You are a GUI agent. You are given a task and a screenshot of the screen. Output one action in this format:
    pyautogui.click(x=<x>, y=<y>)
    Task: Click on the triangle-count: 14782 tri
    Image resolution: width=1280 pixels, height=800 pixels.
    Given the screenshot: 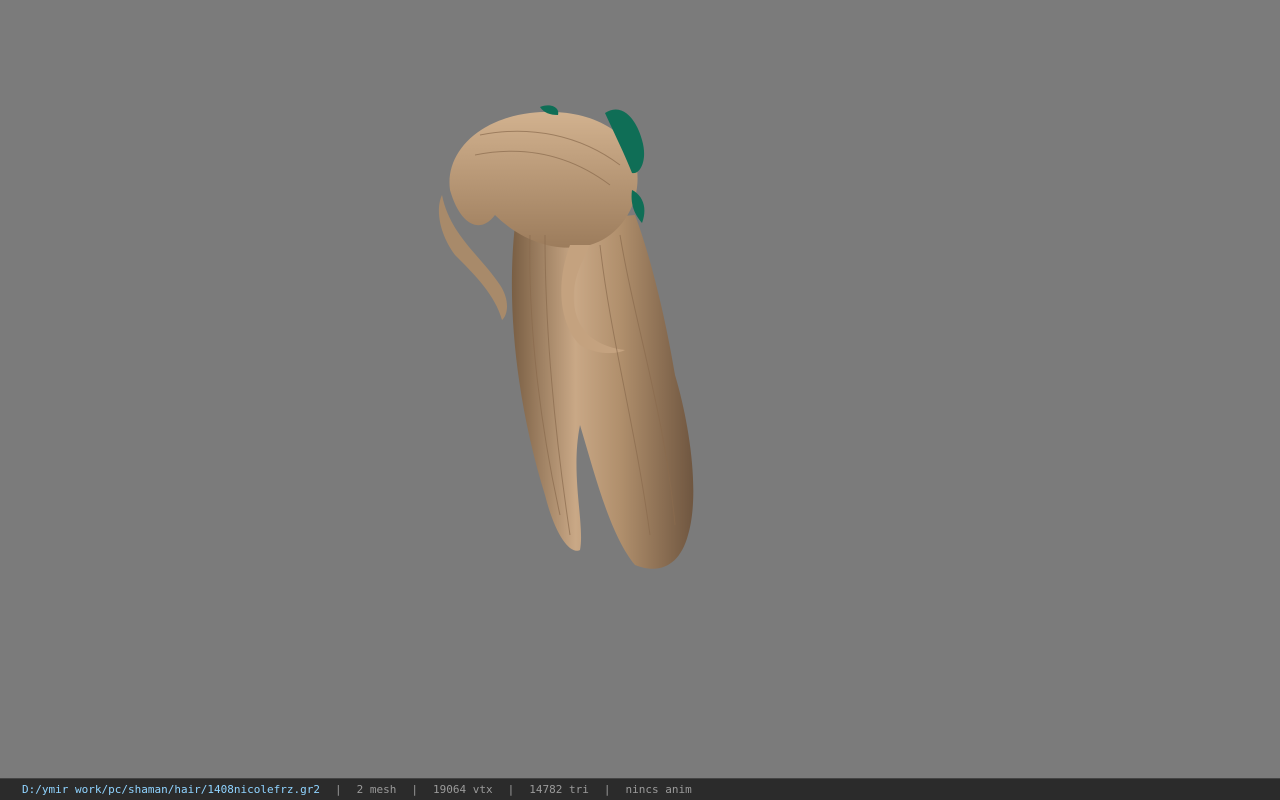 What is the action you would take?
    pyautogui.click(x=559, y=789)
    